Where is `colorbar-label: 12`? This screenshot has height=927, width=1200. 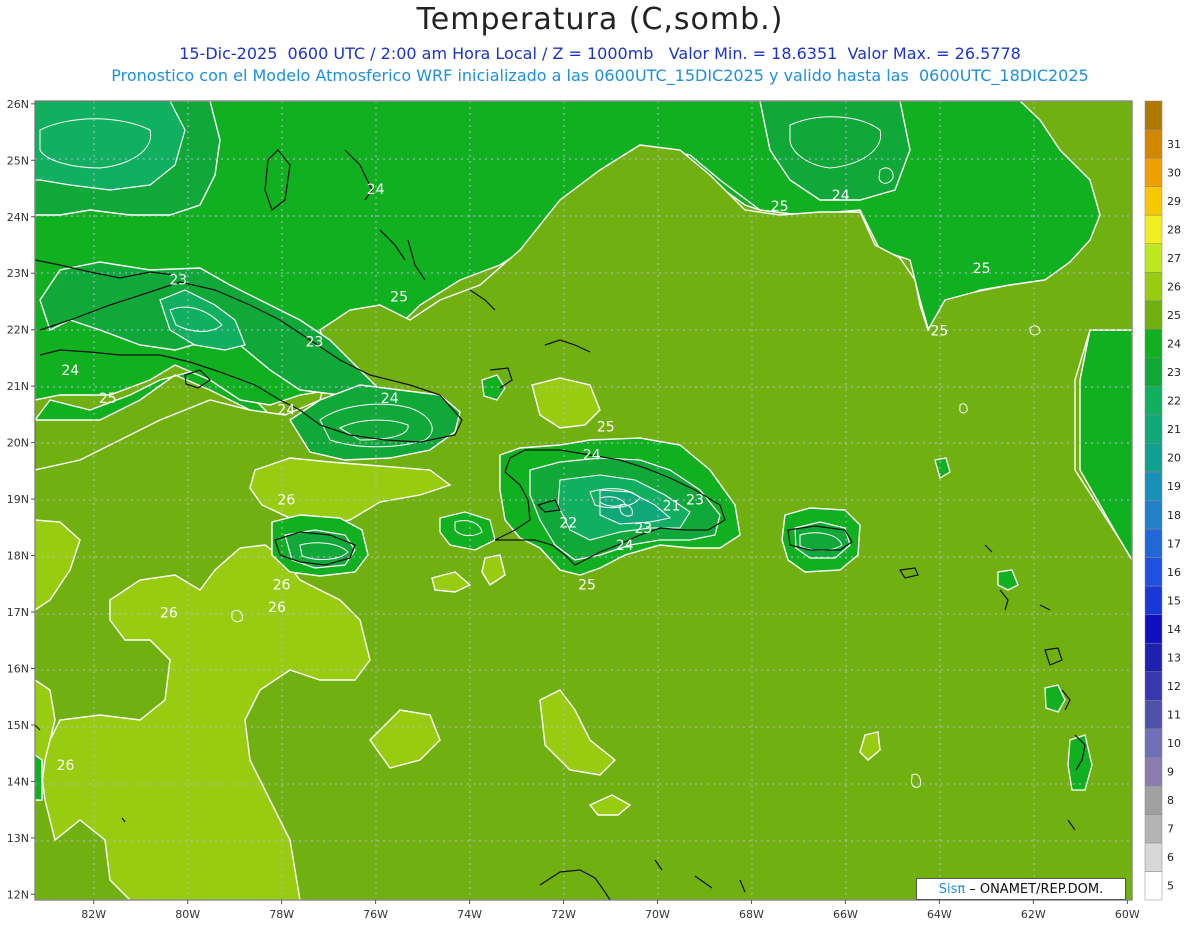
colorbar-label: 12 is located at coordinates (1174, 686).